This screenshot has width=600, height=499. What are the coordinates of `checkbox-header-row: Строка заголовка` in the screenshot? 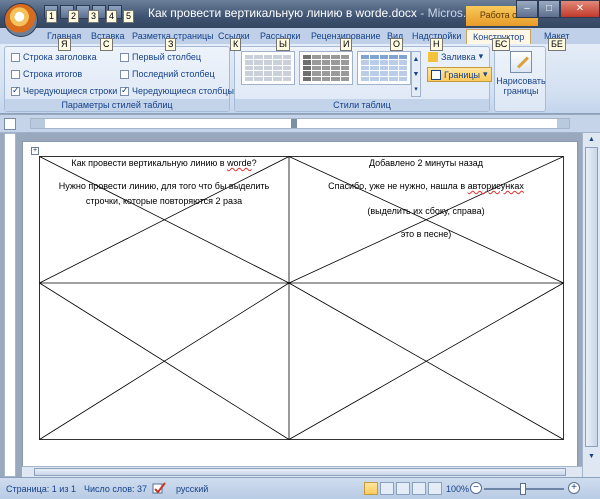 It's located at (54, 57).